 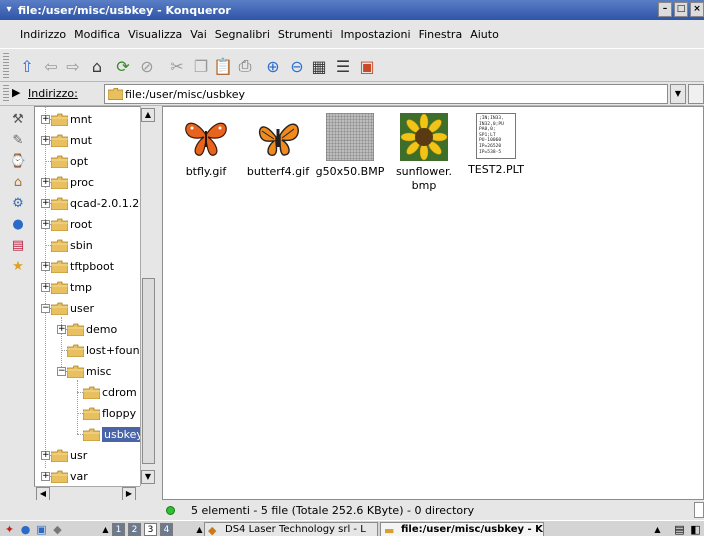 I want to click on tree-item-proc: proc, so click(x=72, y=182).